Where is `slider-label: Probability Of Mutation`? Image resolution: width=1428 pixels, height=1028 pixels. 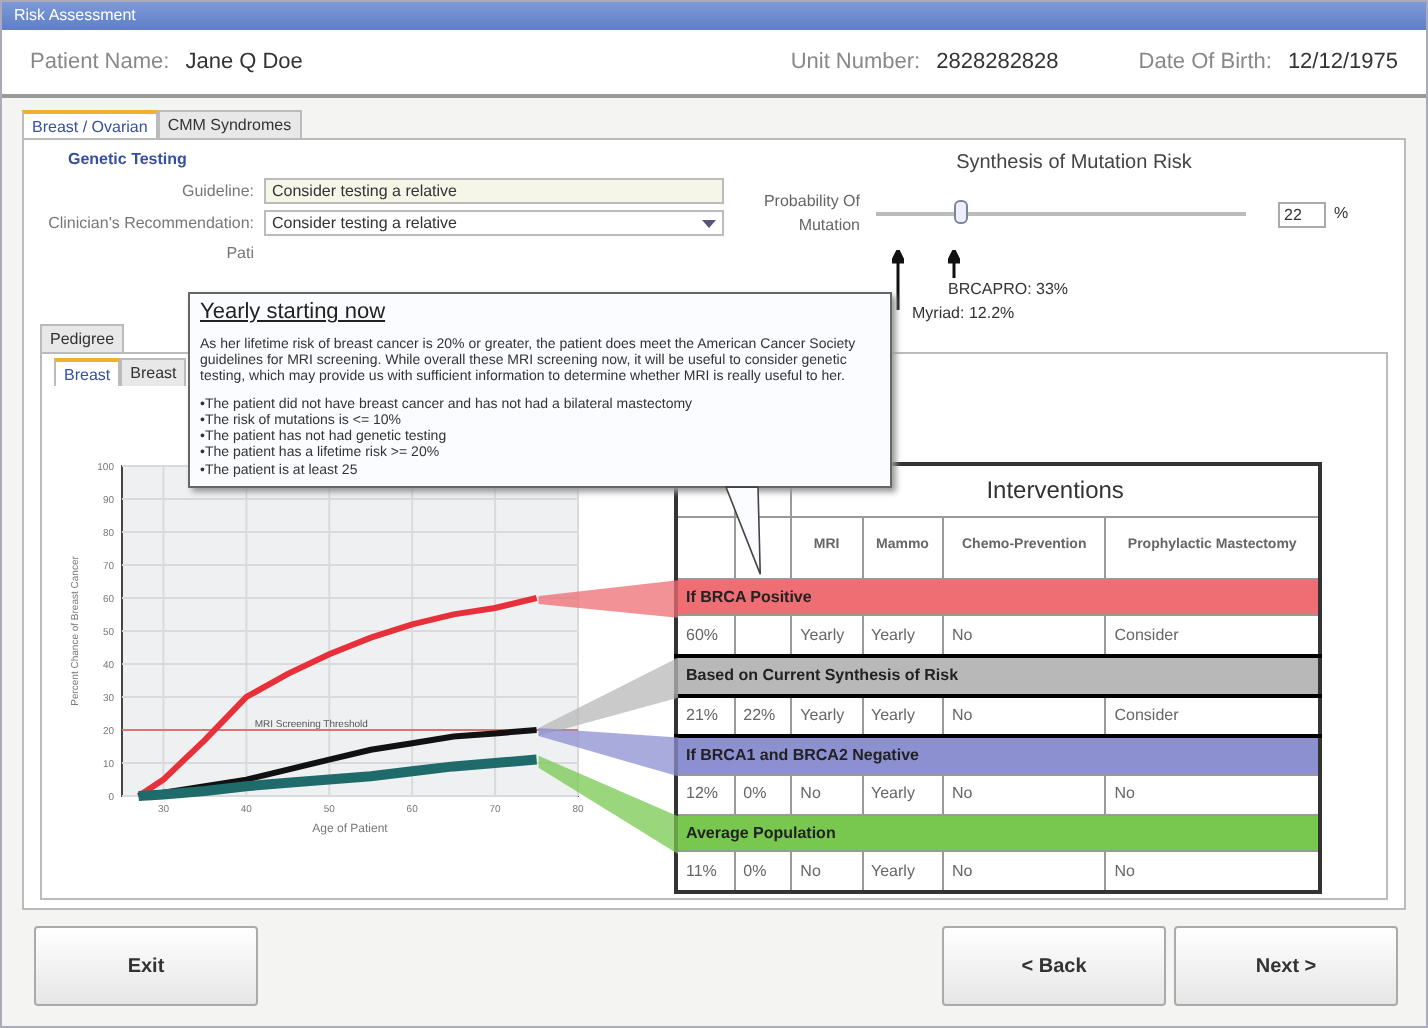 slider-label: Probability Of Mutation is located at coordinates (810, 214).